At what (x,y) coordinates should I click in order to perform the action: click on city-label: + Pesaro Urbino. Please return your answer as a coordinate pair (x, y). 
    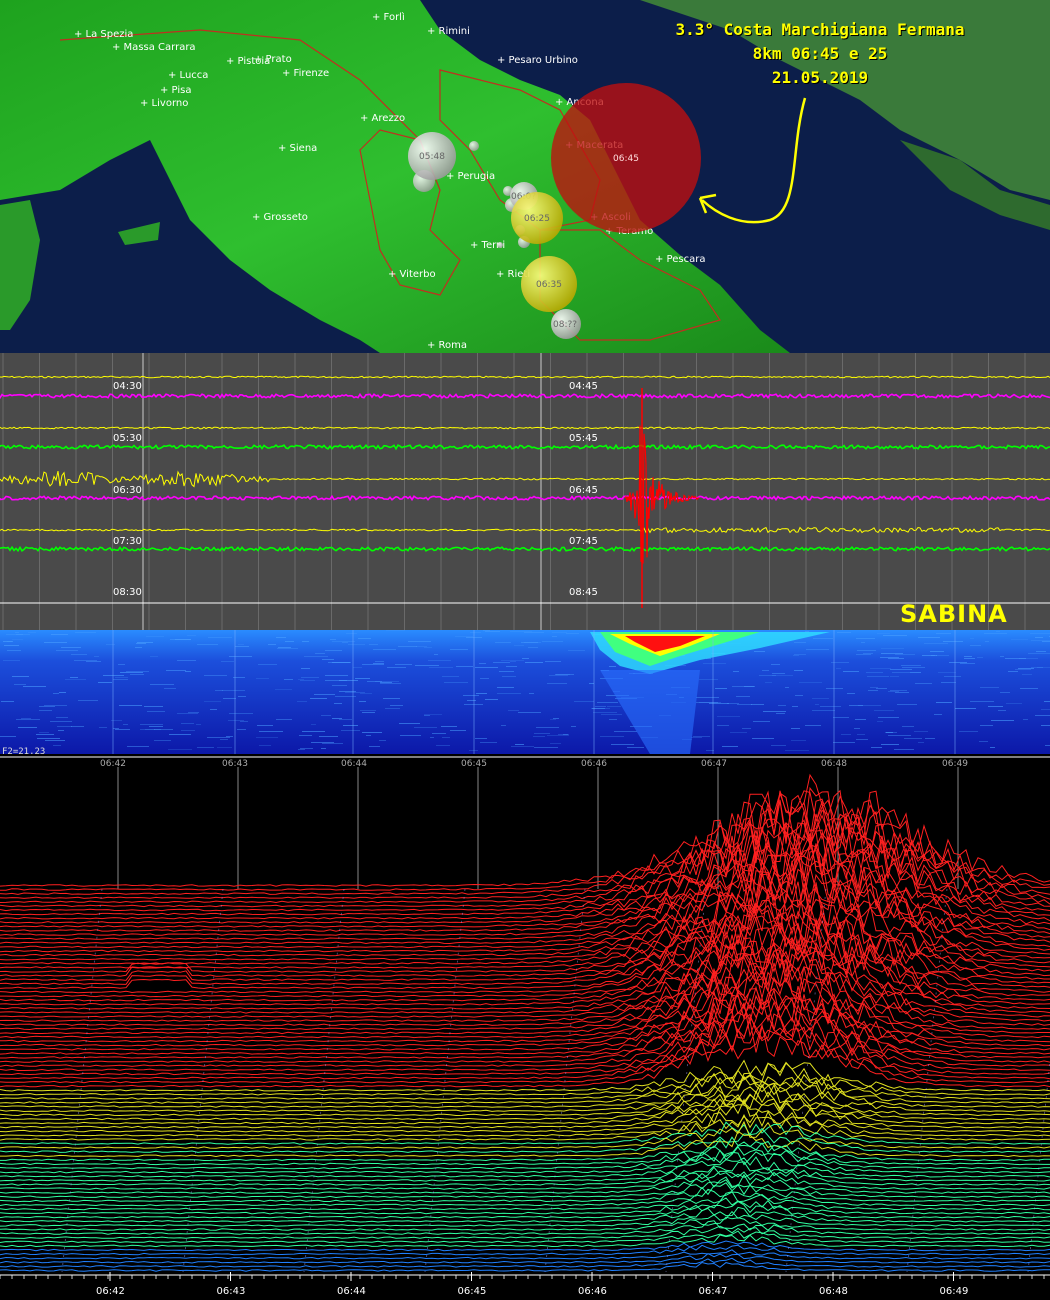
    Looking at the image, I should click on (537, 60).